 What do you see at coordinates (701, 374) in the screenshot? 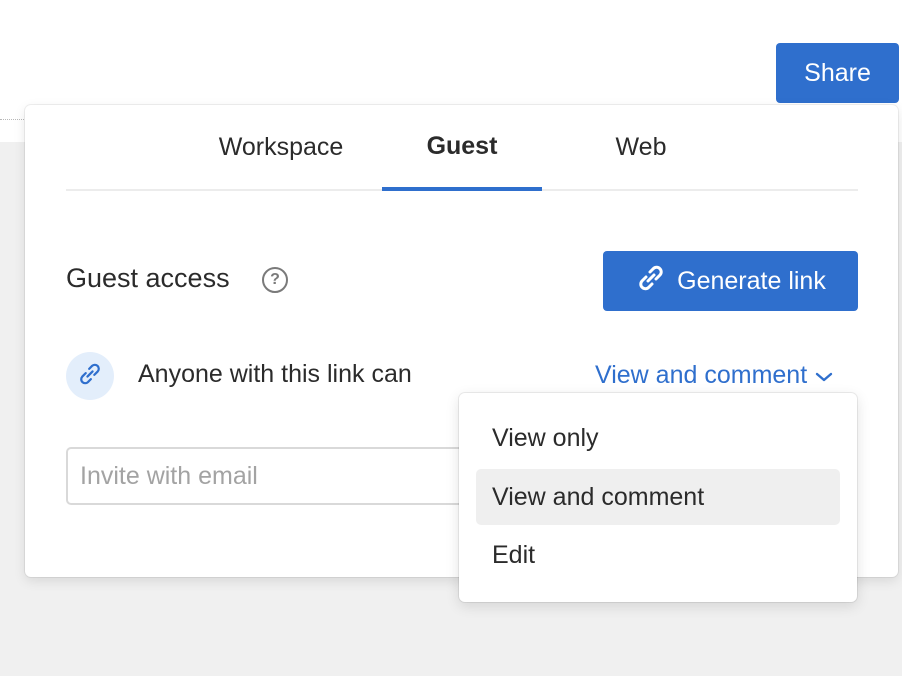
I see `permission-select-value: View and comment` at bounding box center [701, 374].